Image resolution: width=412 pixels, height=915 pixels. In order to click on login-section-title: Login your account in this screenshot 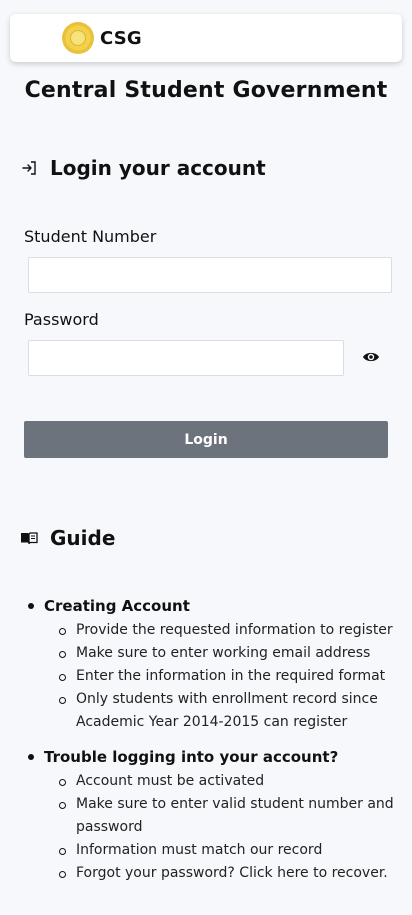, I will do `click(143, 168)`.